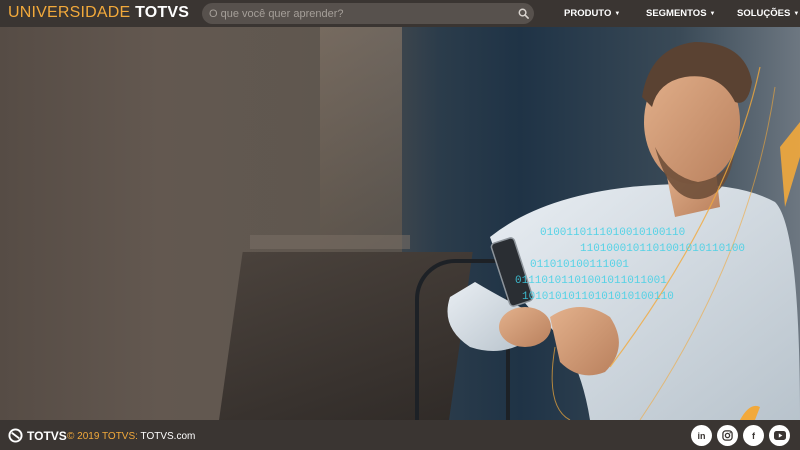  I want to click on totvs-logo-icon, so click(15, 435).